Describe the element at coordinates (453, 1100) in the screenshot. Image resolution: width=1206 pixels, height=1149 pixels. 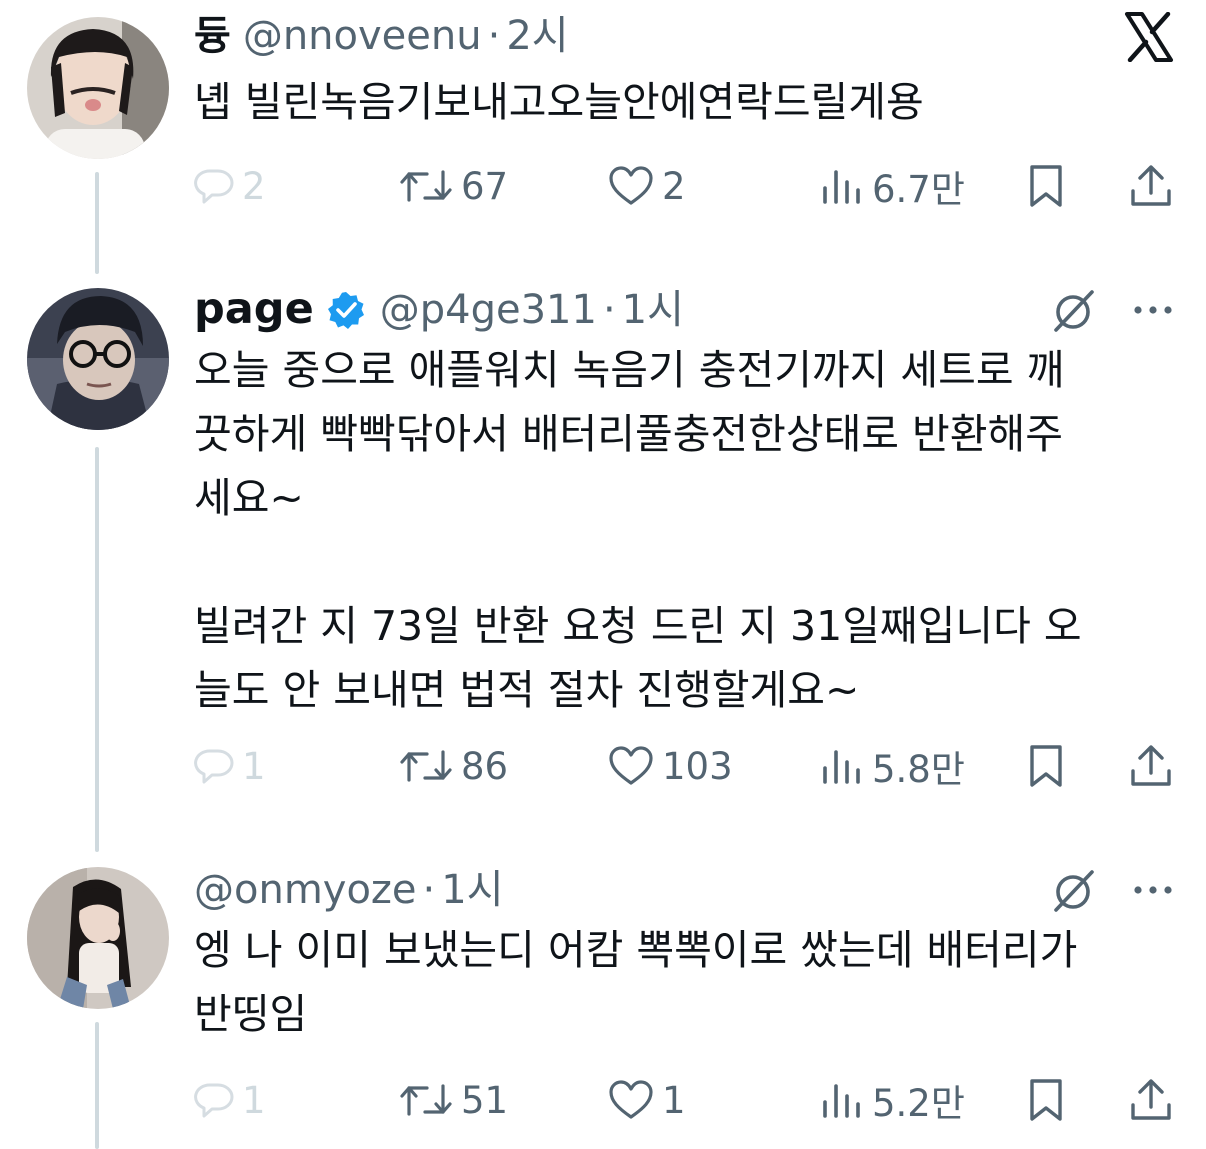
I see `retweet-button: 51` at that location.